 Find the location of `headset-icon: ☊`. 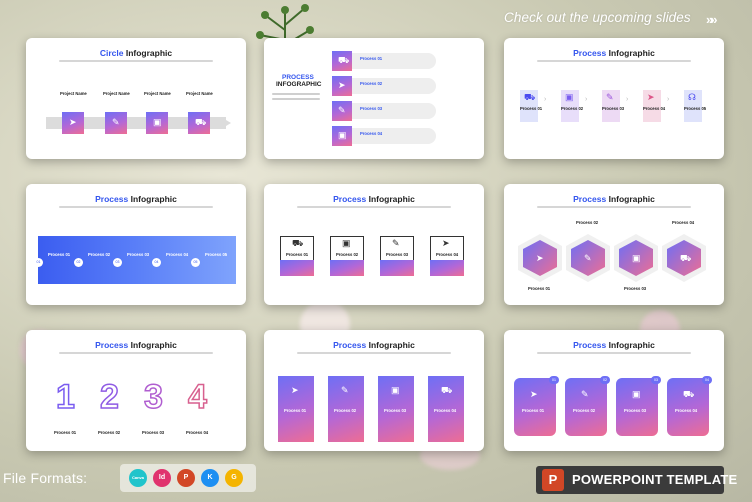

headset-icon: ☊ is located at coordinates (692, 97).